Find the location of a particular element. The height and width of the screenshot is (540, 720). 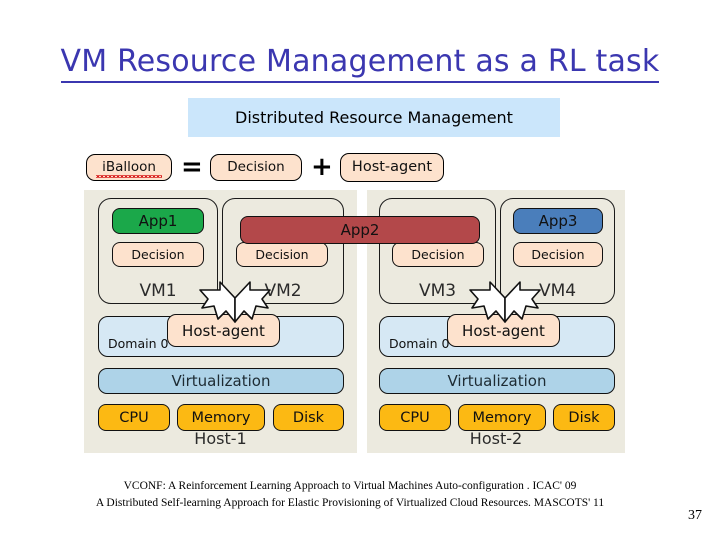

resource-box-disk-host2: Disk is located at coordinates (584, 417).